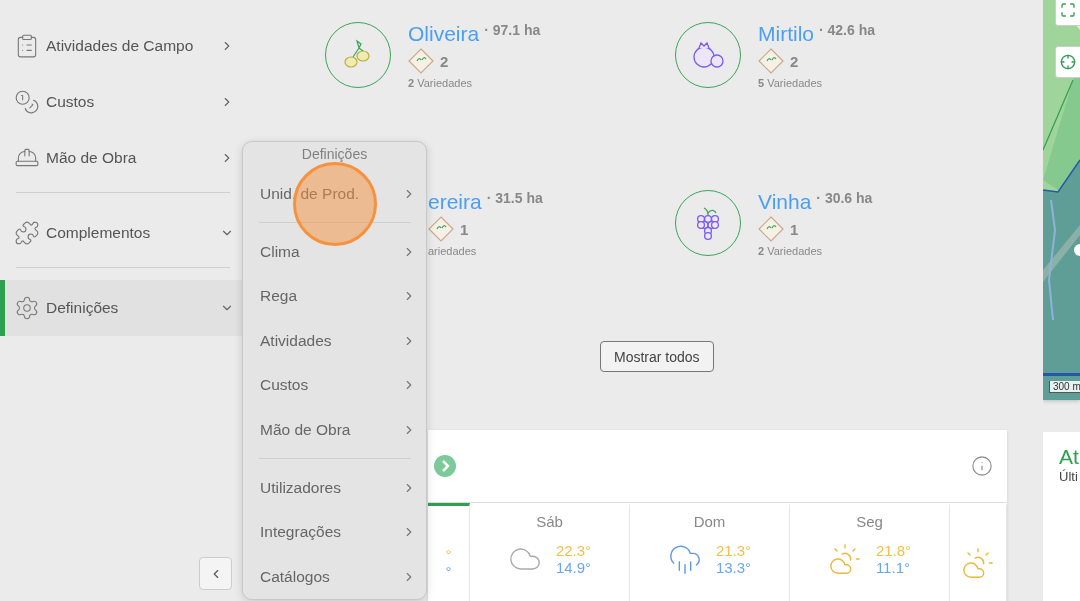 This screenshot has height=601, width=1080. I want to click on crosshair-icon, so click(1068, 62).